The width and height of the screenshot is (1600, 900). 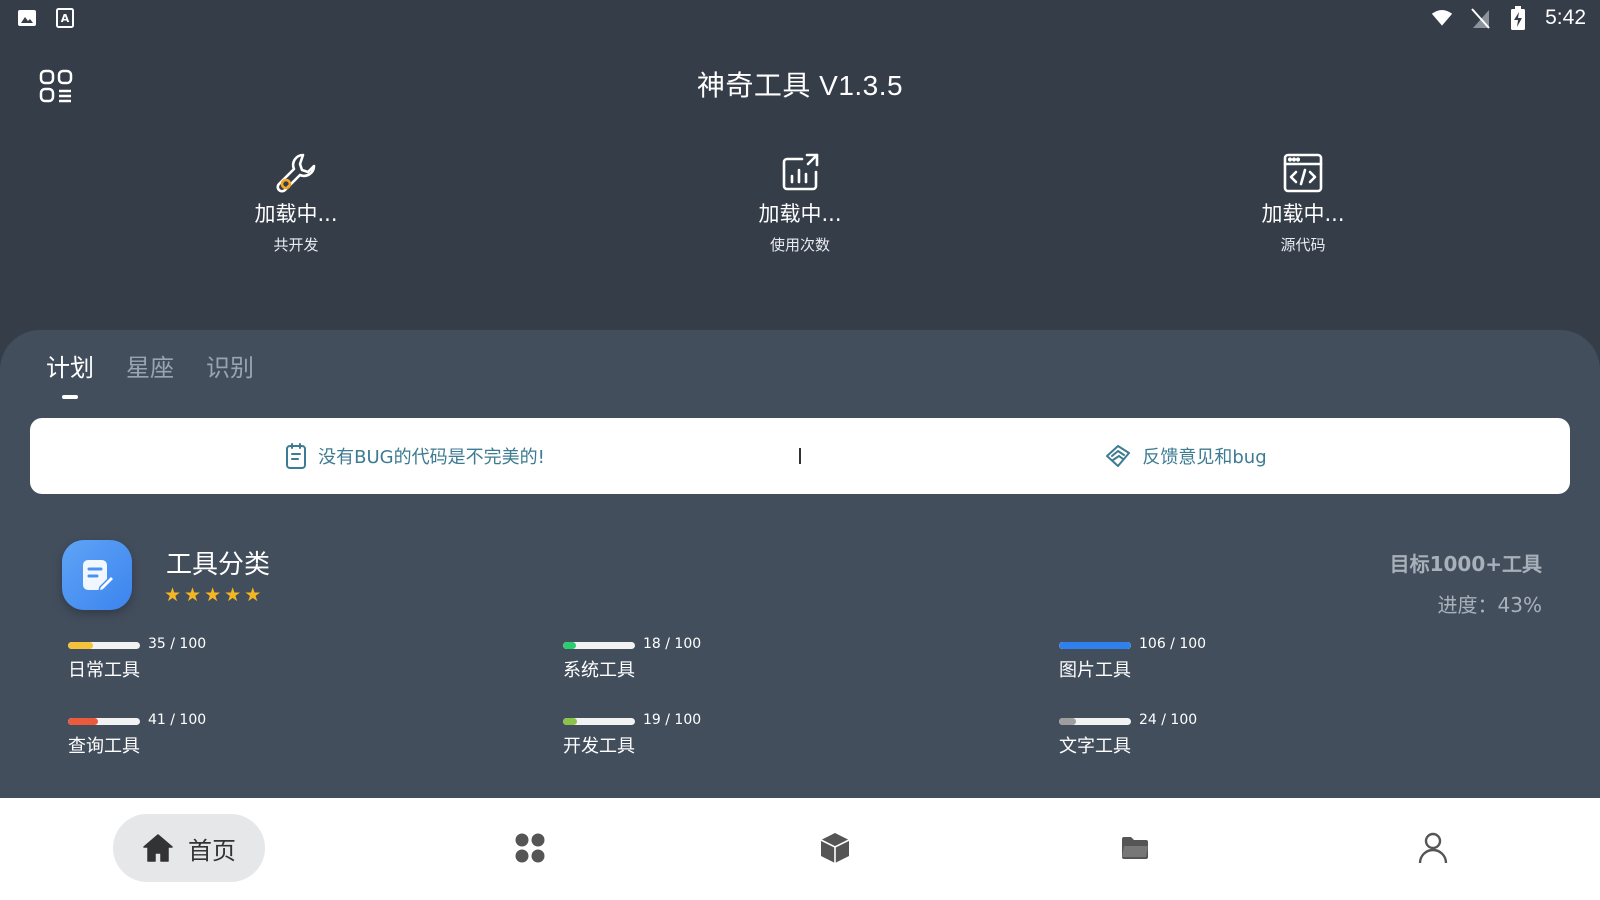 I want to click on stat-label: 使用次数, so click(x=799, y=245).